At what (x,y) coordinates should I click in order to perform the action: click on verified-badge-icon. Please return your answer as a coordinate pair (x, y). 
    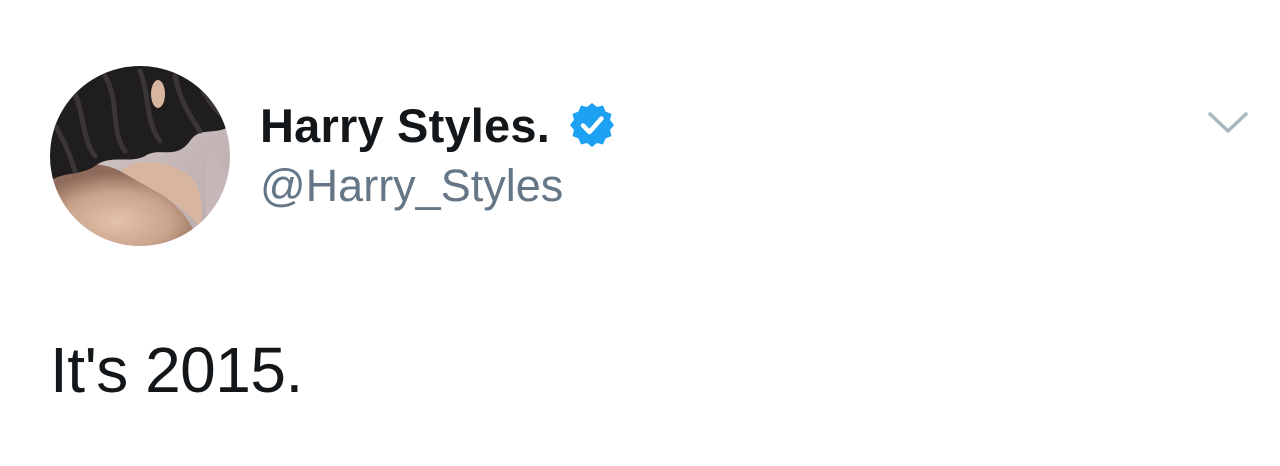
    Looking at the image, I should click on (592, 125).